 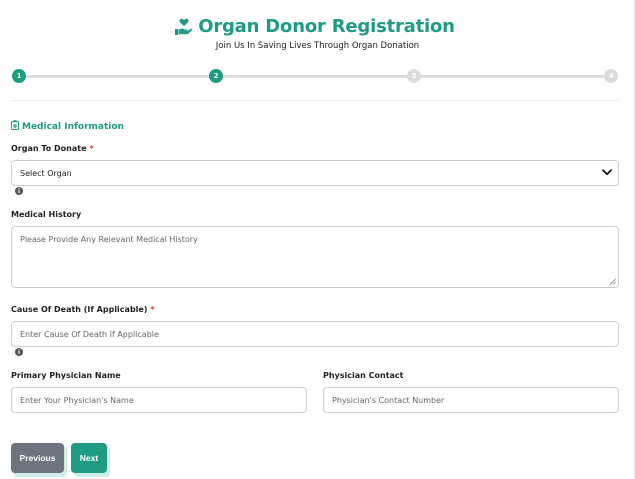 What do you see at coordinates (159, 400) in the screenshot?
I see `physician-name-input: Enter Your Physician's Name` at bounding box center [159, 400].